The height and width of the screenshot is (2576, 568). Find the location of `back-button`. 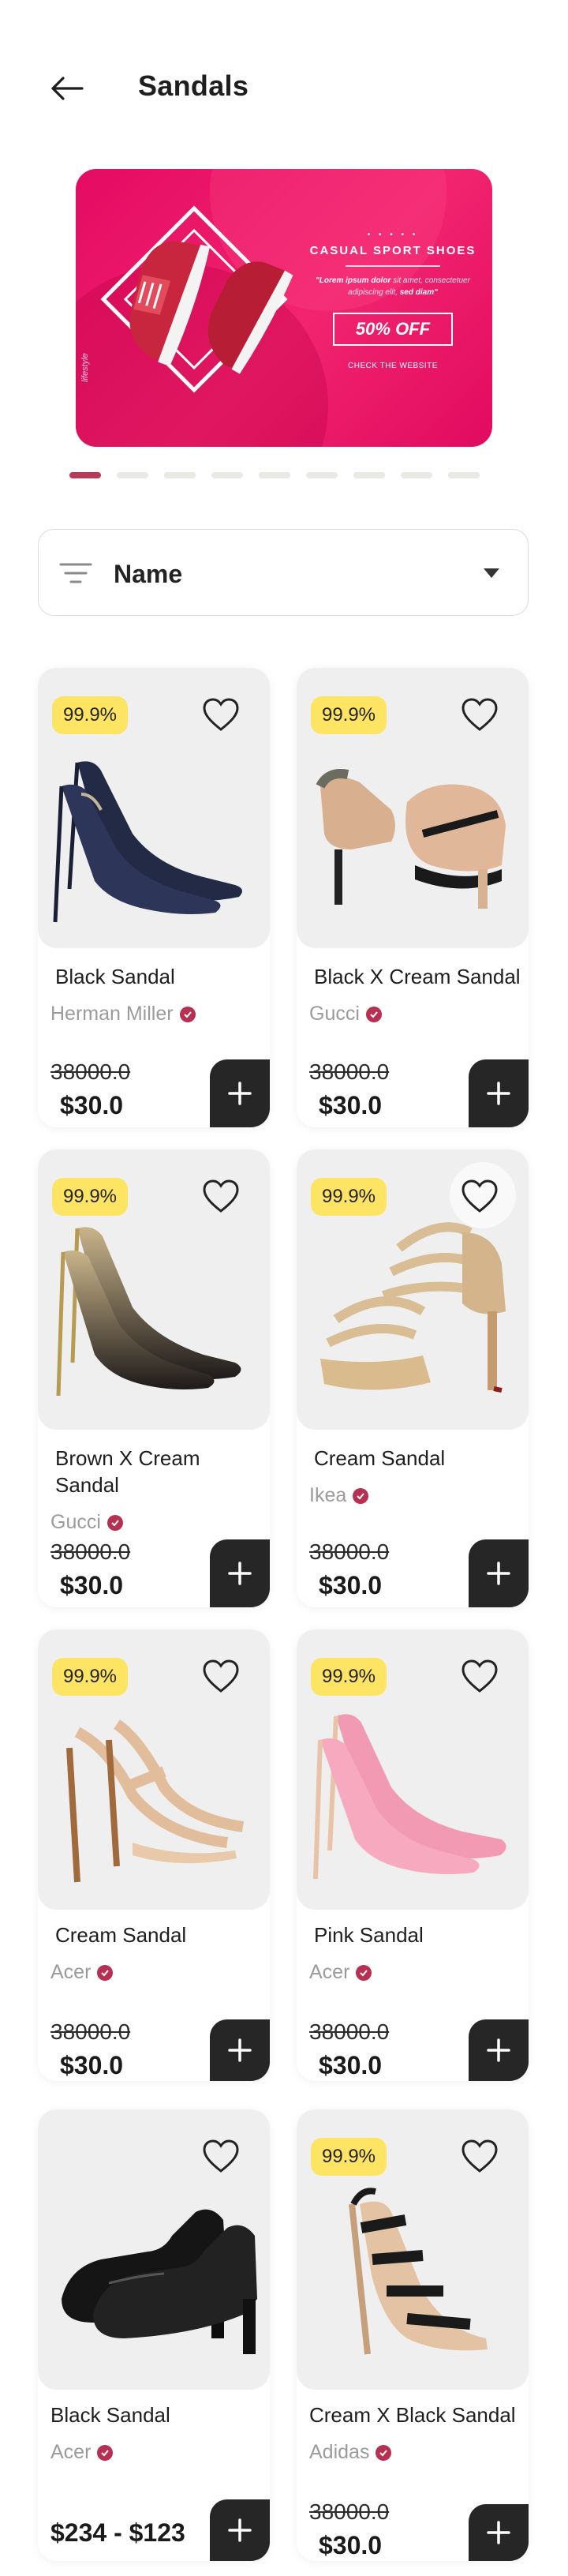

back-button is located at coordinates (67, 88).